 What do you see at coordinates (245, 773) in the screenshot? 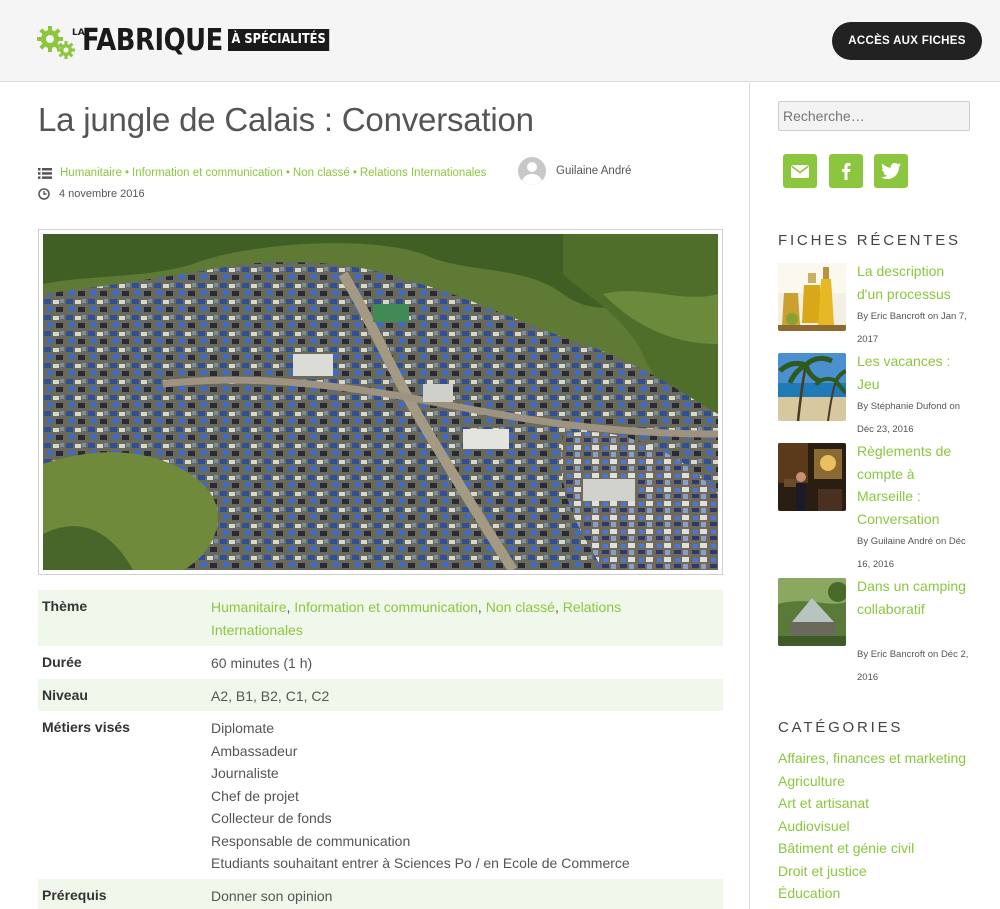
I see `metier-item: Journaliste` at bounding box center [245, 773].